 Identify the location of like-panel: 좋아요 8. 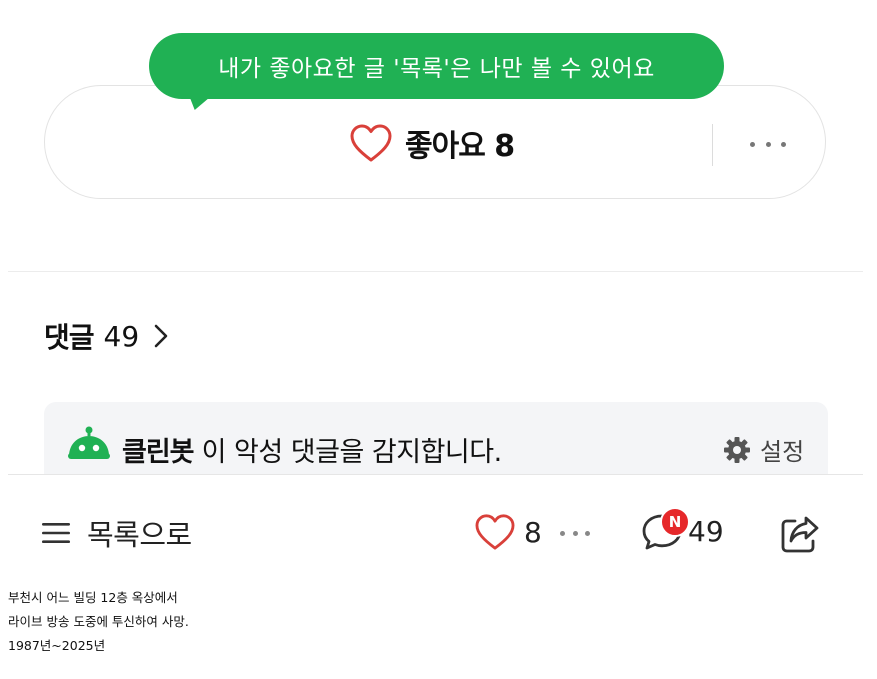
(435, 142).